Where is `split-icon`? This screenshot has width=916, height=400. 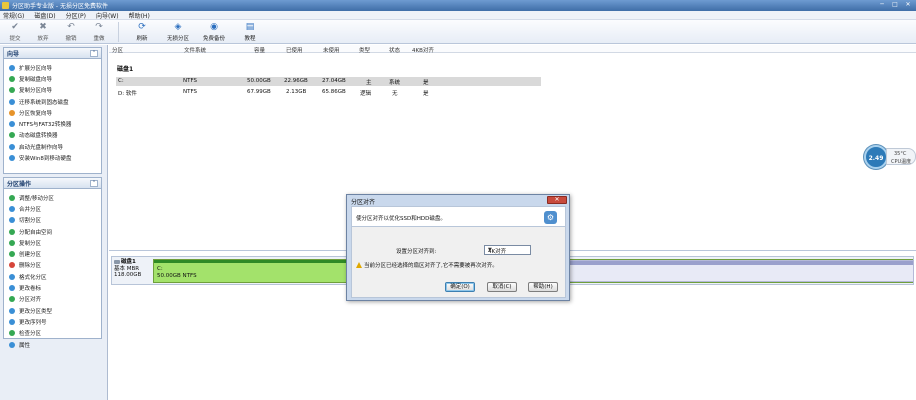 split-icon is located at coordinates (12, 220).